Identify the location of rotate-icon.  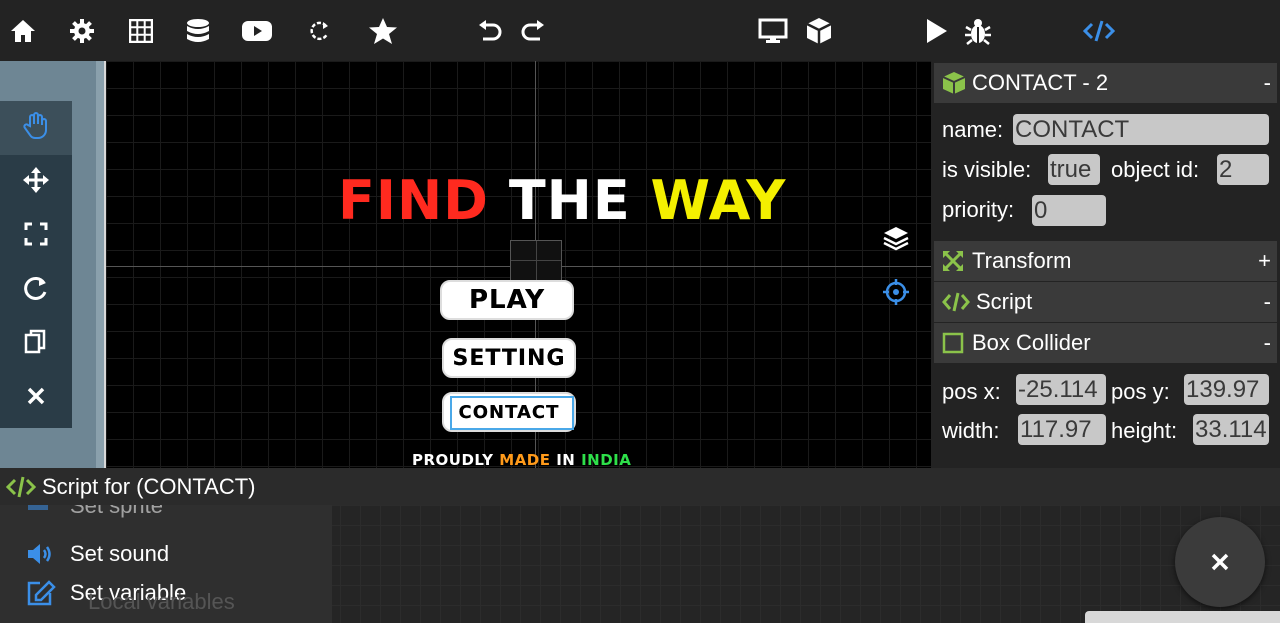
(36, 290).